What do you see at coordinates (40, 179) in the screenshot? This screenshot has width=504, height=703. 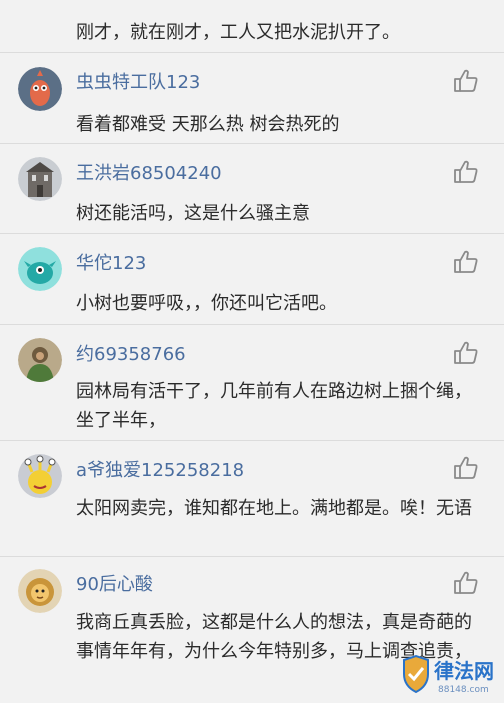 I see `avatar-building-photo` at bounding box center [40, 179].